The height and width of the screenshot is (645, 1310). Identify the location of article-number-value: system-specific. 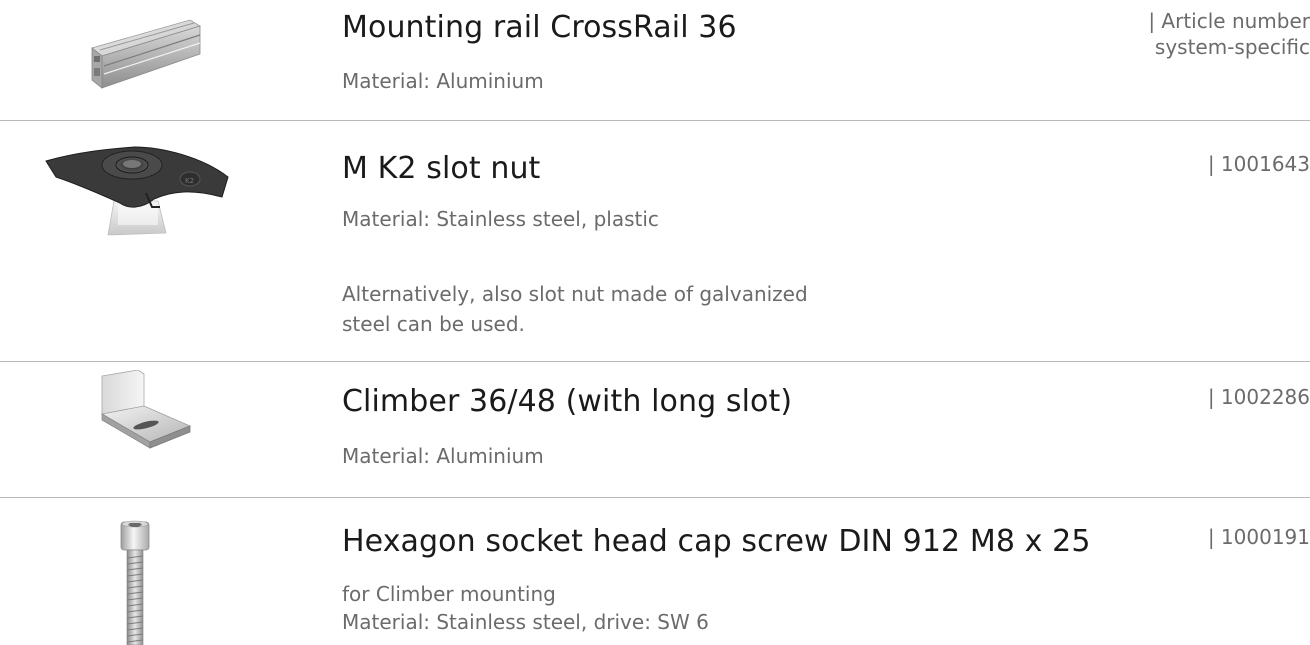
(1232, 47).